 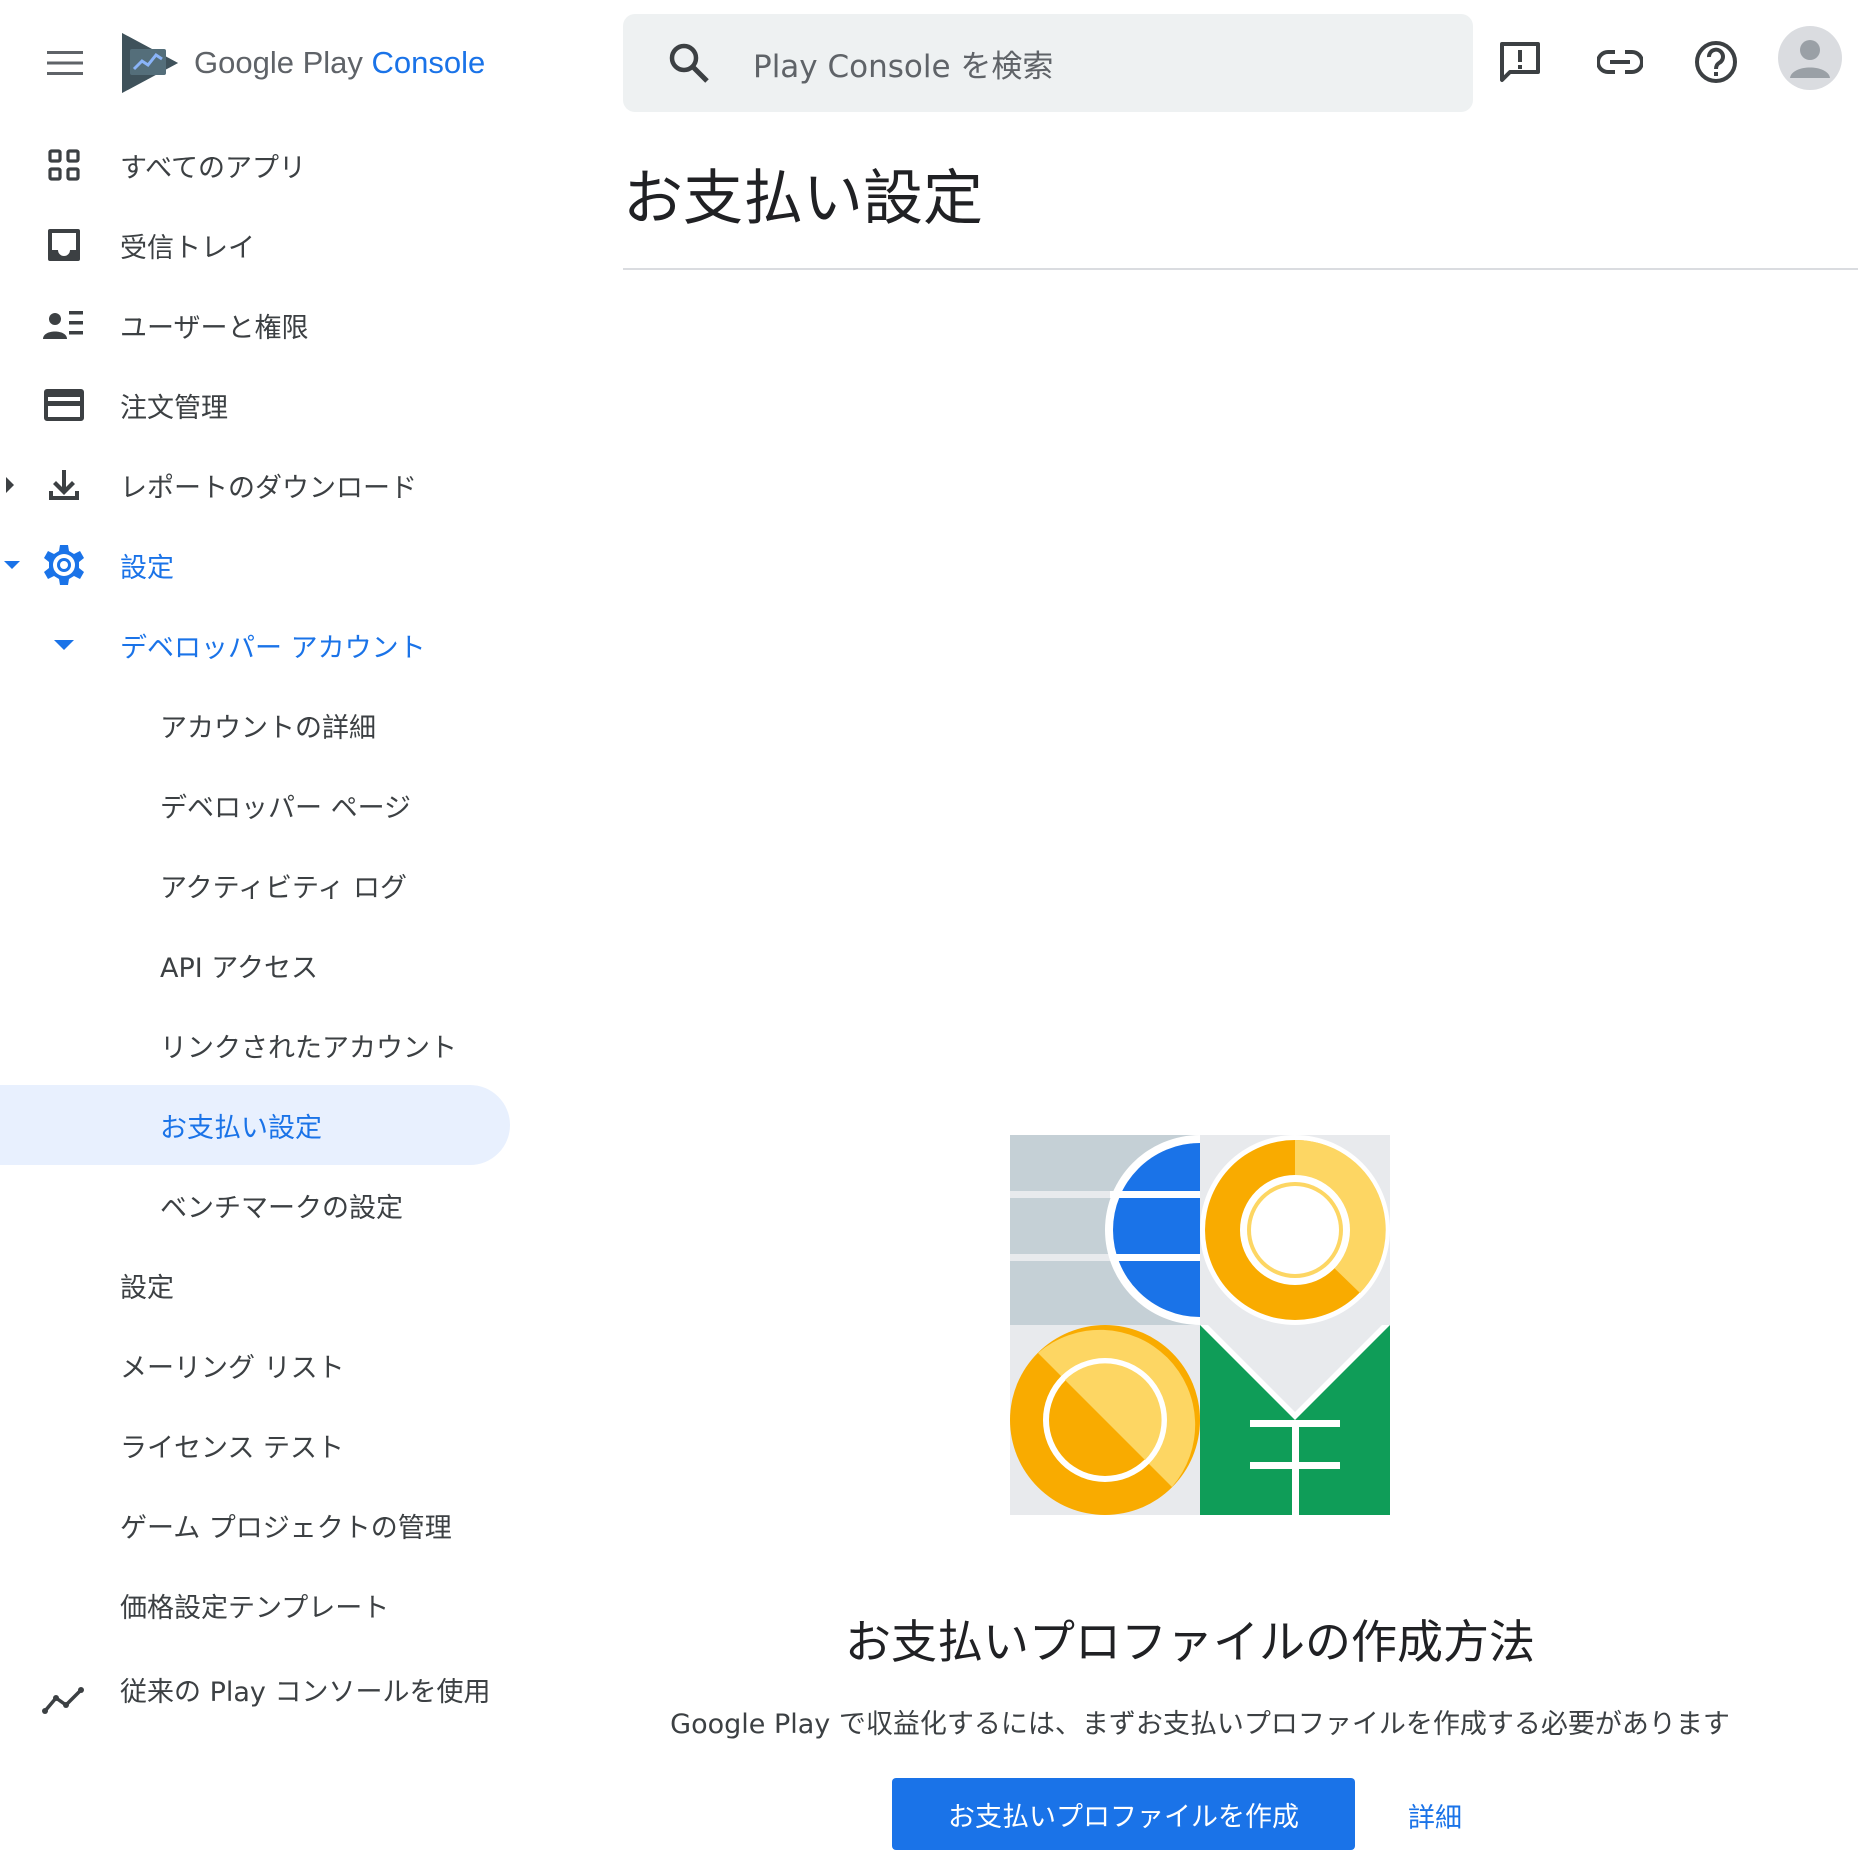 I want to click on sidebar-item-label: アカウントの詳細, so click(x=268, y=728).